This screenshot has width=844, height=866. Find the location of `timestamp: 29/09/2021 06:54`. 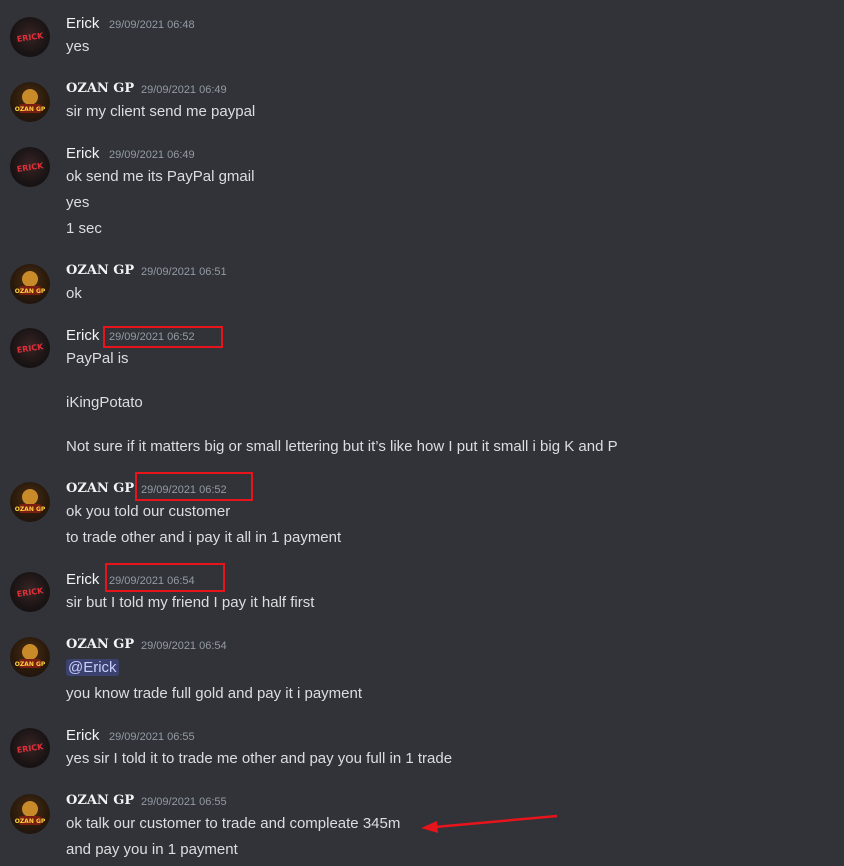

timestamp: 29/09/2021 06:54 is located at coordinates (184, 646).